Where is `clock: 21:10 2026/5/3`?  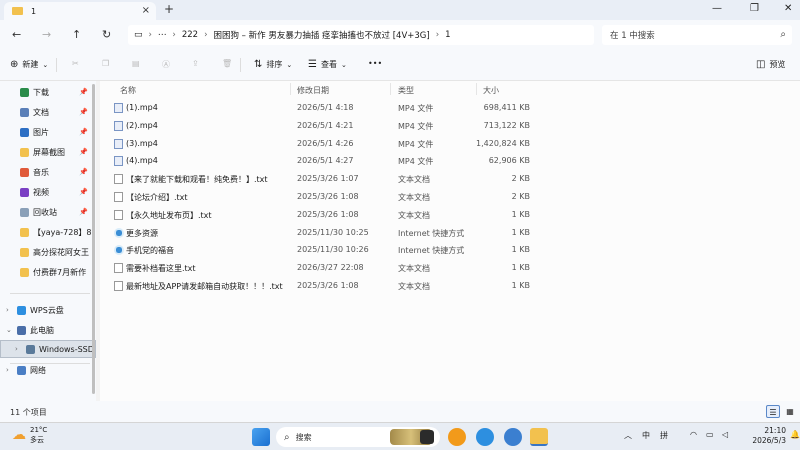 clock: 21:10 2026/5/3 is located at coordinates (763, 436).